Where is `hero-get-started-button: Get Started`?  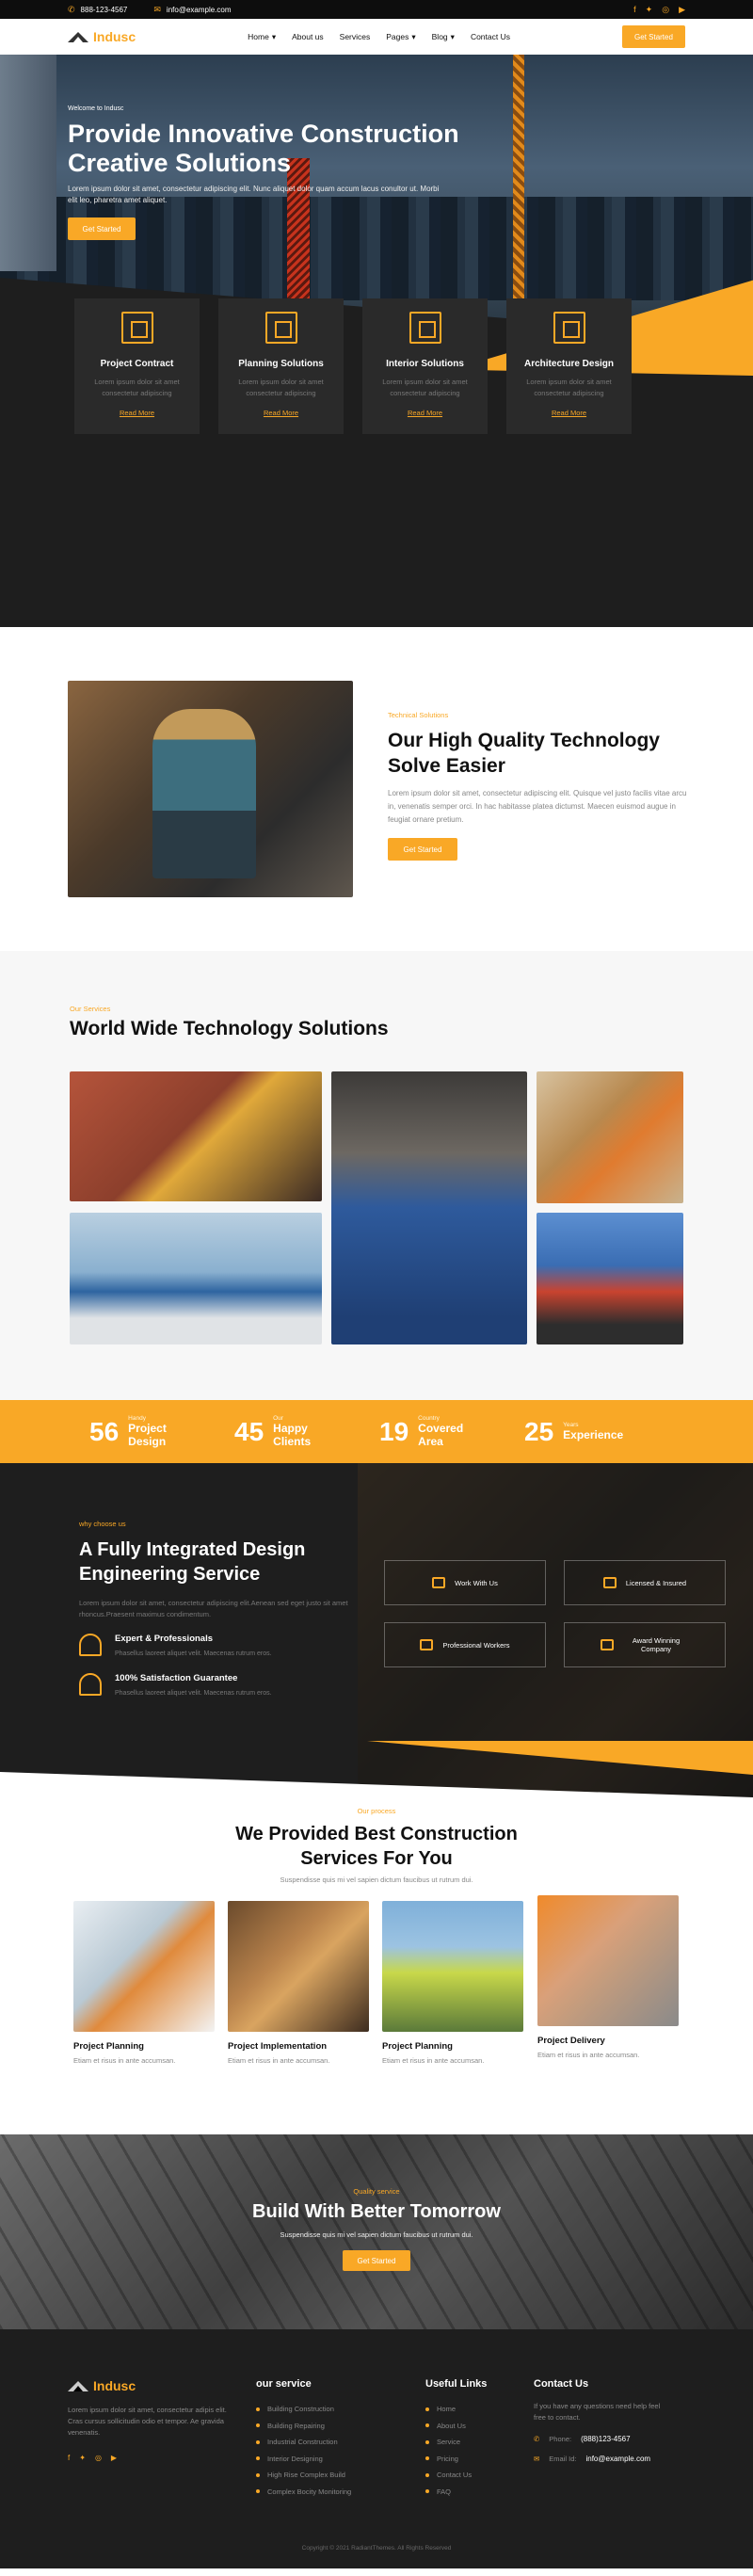 hero-get-started-button: Get Started is located at coordinates (102, 228).